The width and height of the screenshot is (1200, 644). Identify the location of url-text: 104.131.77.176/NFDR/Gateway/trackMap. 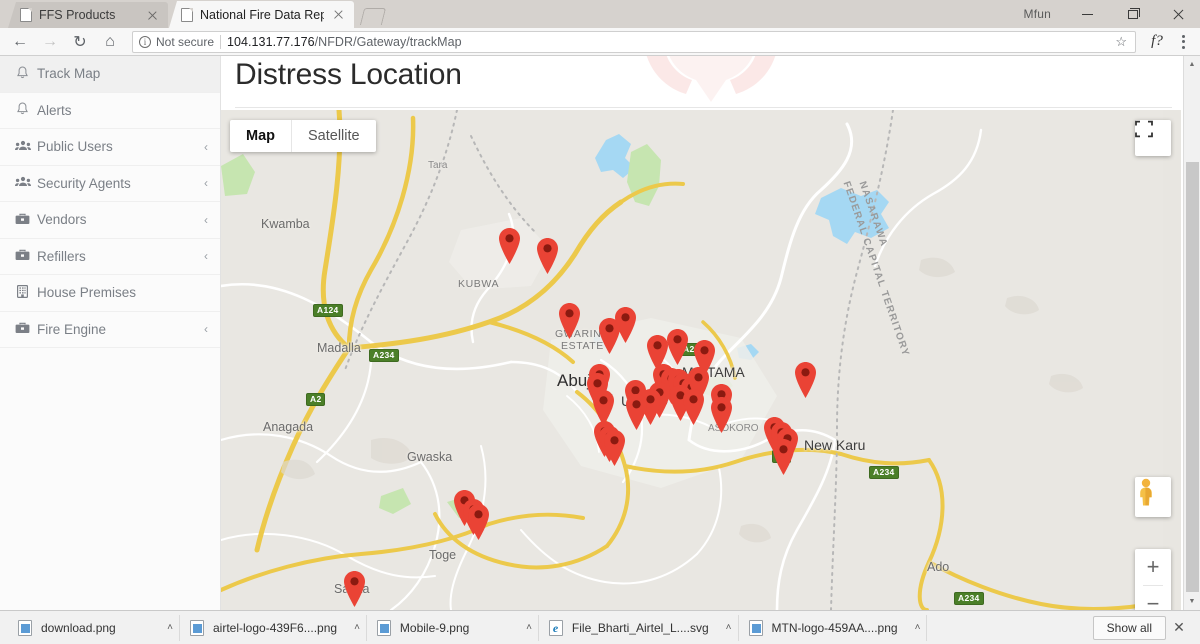
(344, 42).